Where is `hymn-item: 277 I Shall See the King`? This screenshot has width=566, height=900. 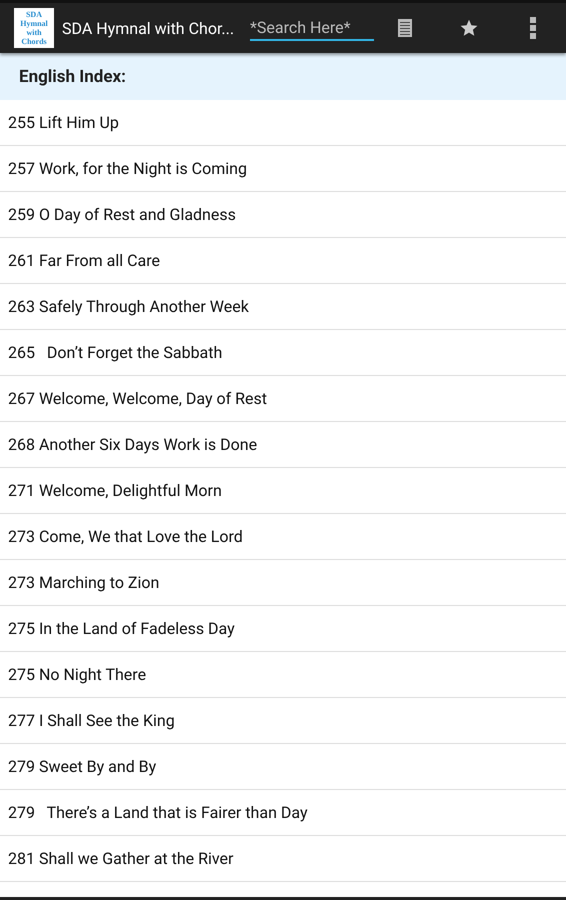
hymn-item: 277 I Shall See the King is located at coordinates (283, 721).